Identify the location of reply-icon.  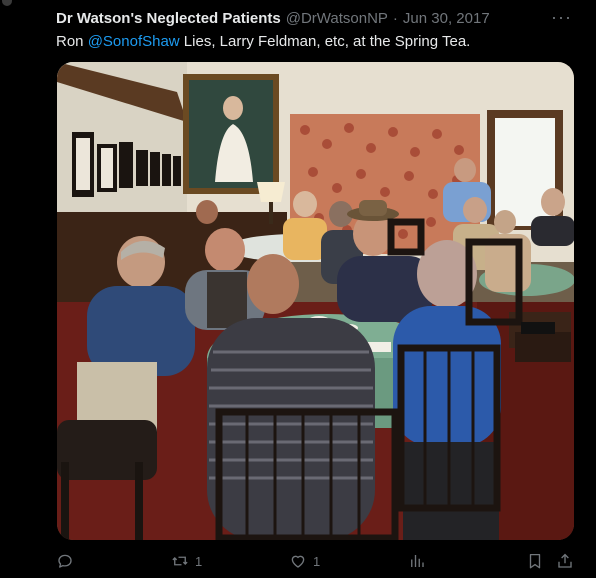
(65, 561).